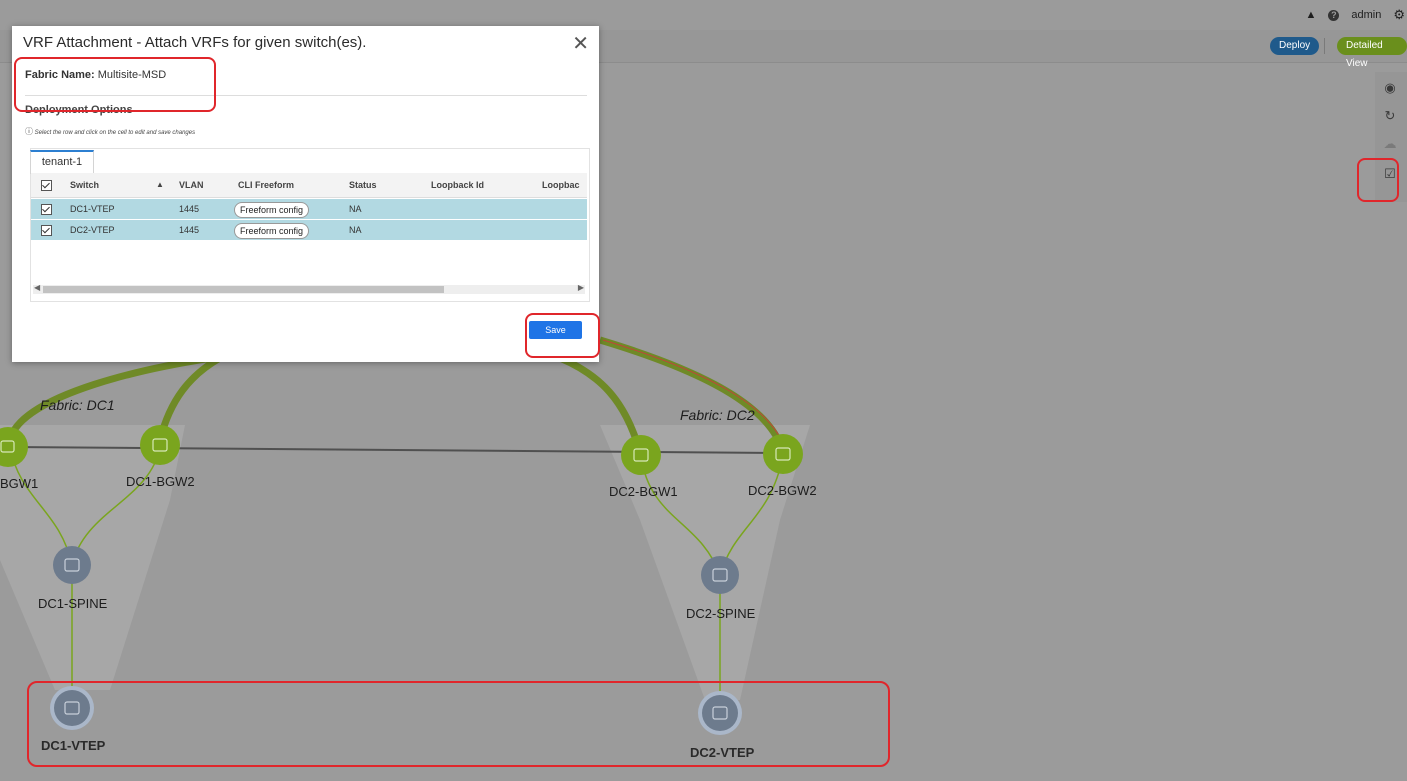  Describe the element at coordinates (643, 491) in the screenshot. I see `label-dc2-bgw1: DC2-BGW1` at that location.